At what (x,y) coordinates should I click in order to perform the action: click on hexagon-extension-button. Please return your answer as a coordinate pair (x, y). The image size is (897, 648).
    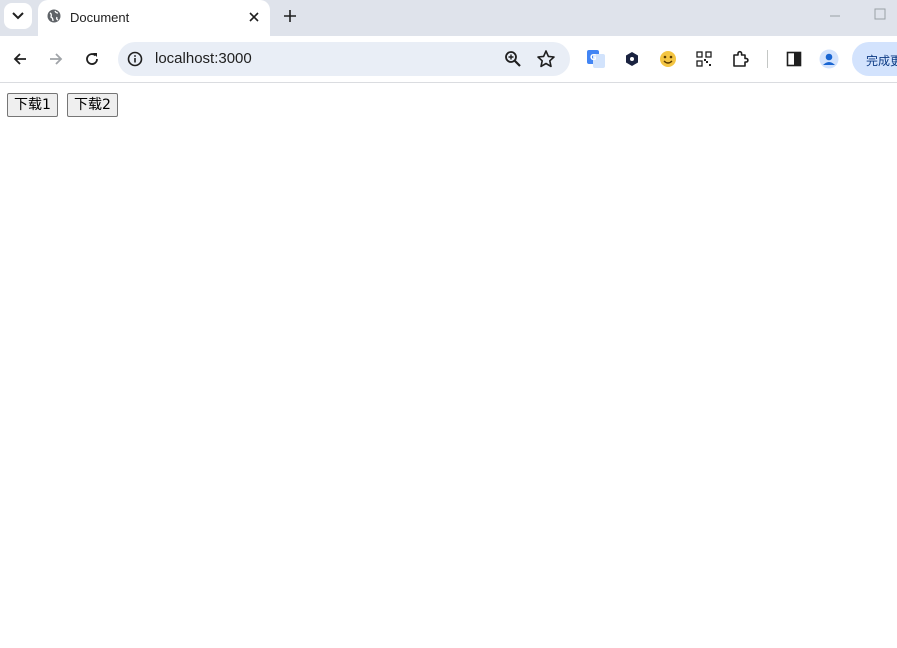
    Looking at the image, I should click on (632, 59).